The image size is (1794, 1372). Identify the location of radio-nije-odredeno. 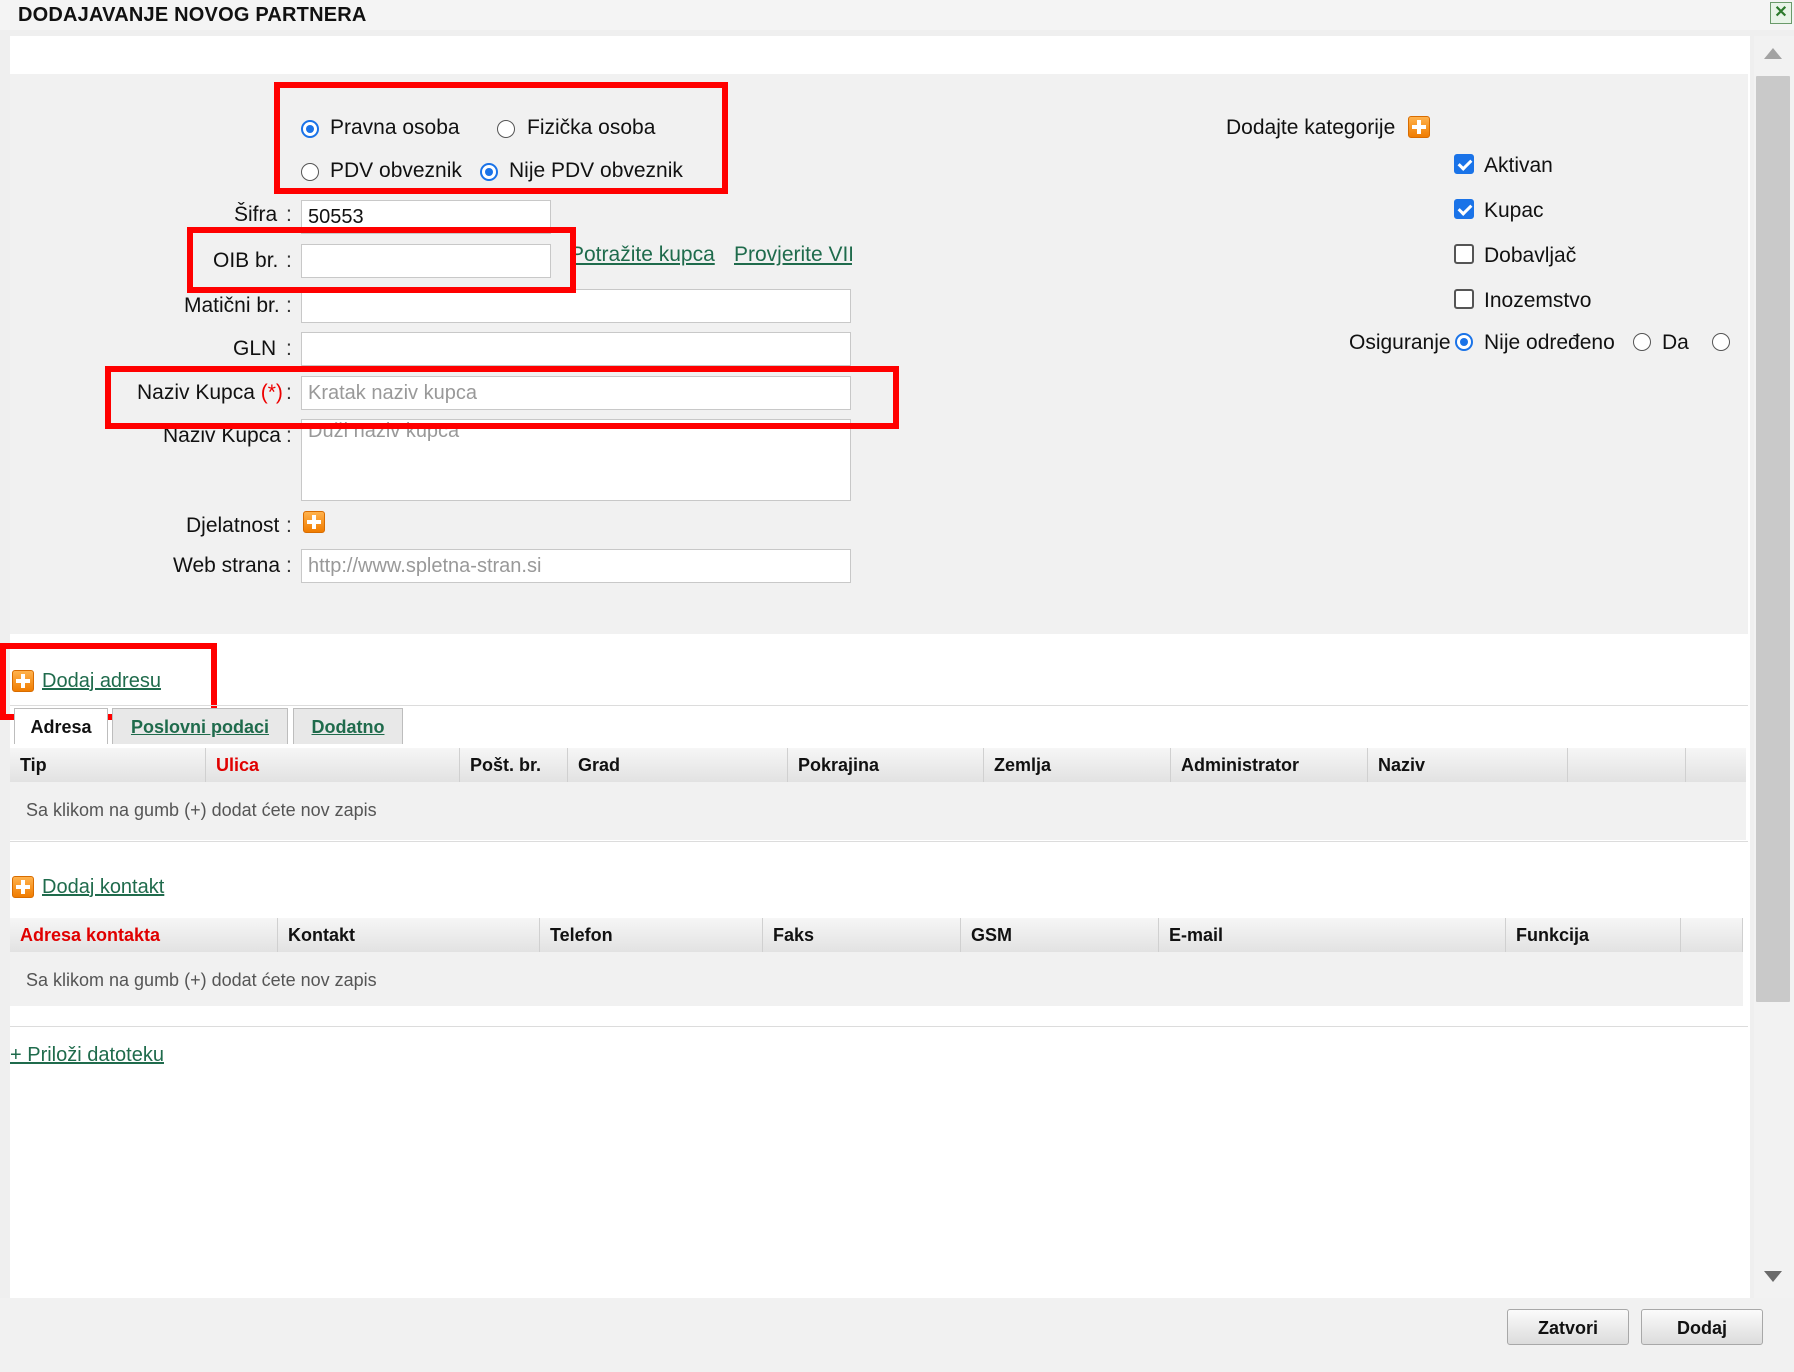
(1464, 342).